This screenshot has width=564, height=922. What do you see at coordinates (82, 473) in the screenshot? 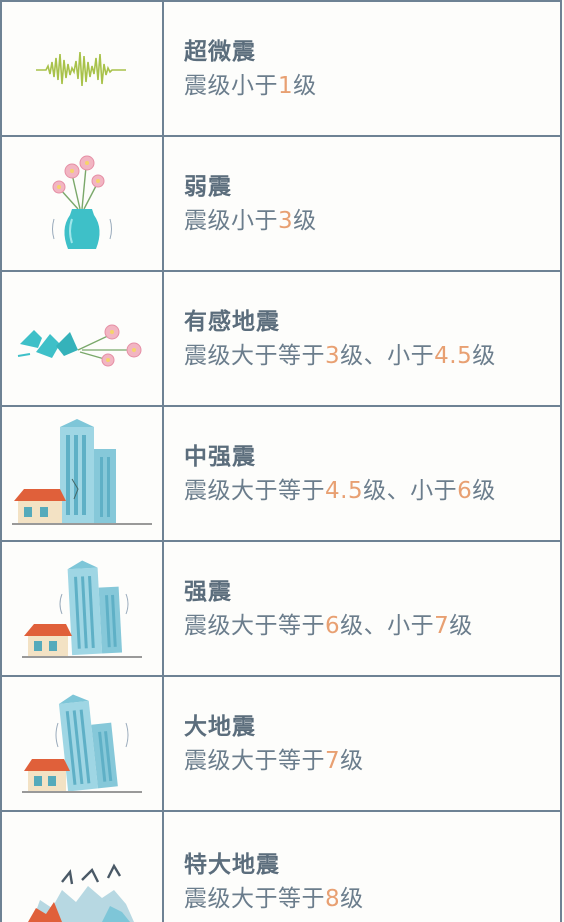
I see `cracked-buildings-icon` at bounding box center [82, 473].